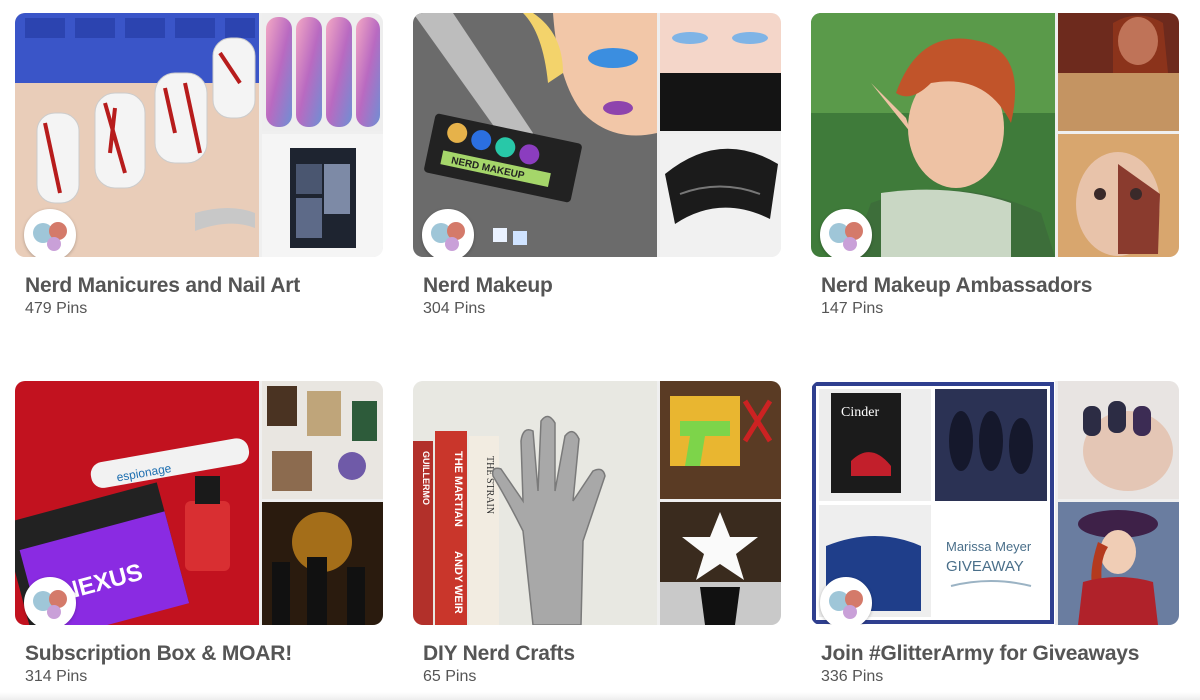 The image size is (1200, 700). I want to click on pin-count: 304 Pins, so click(454, 308).